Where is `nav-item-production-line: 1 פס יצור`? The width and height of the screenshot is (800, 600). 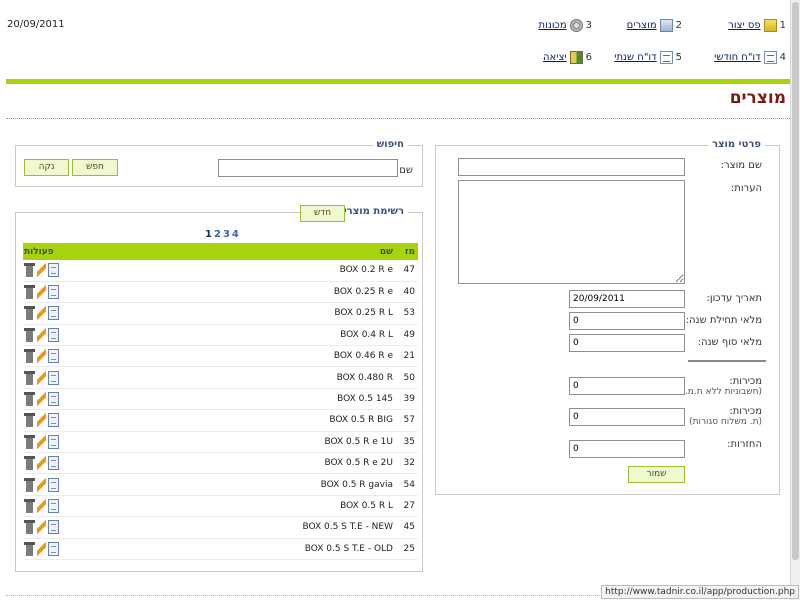 nav-item-production-line: 1 פס יצור is located at coordinates (757, 25).